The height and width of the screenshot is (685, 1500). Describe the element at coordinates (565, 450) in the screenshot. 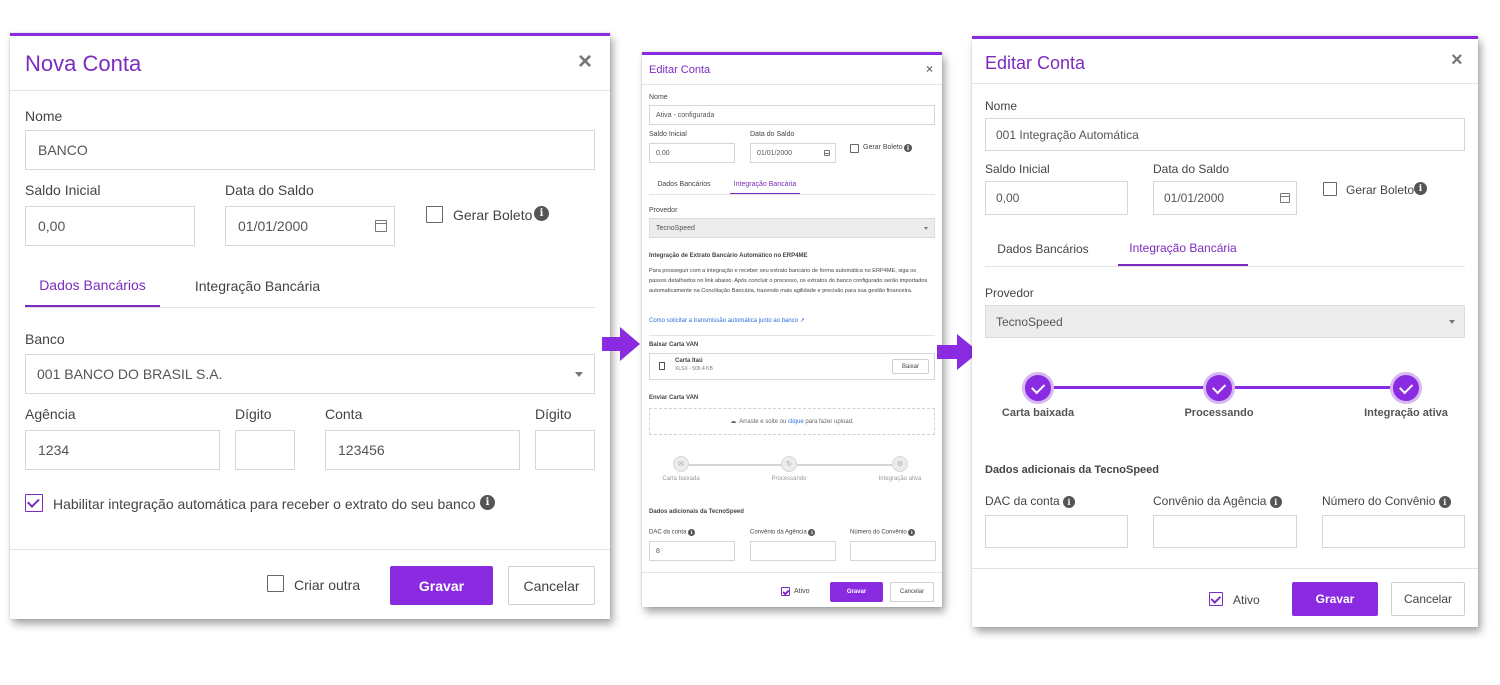

I see `digito-conta-input` at that location.